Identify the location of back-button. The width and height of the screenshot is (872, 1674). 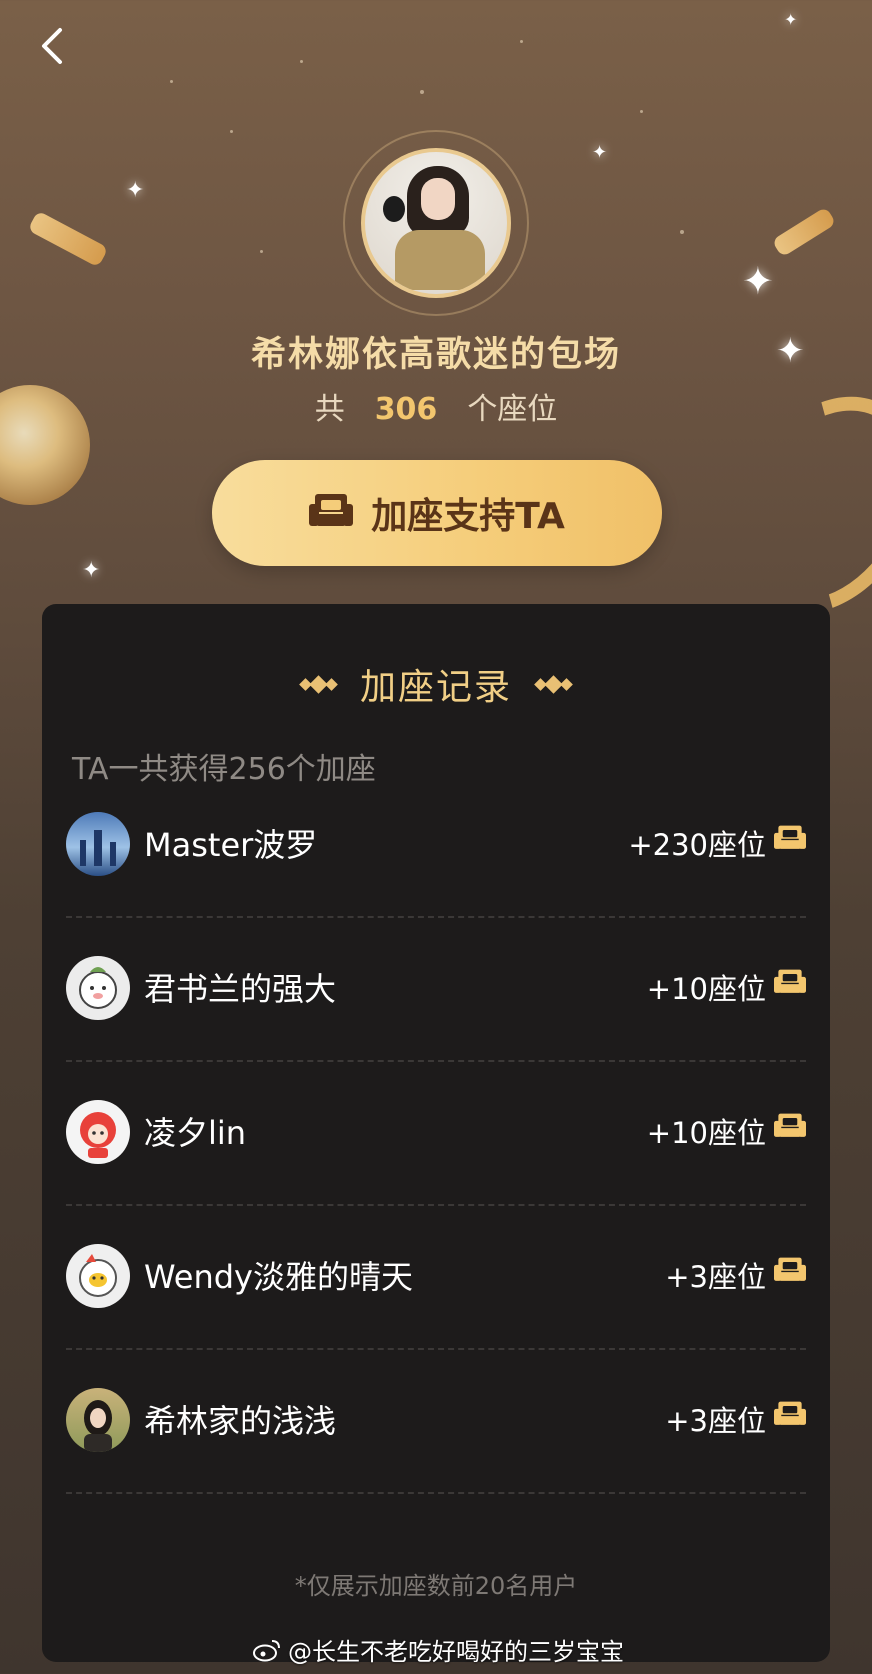
(52, 46).